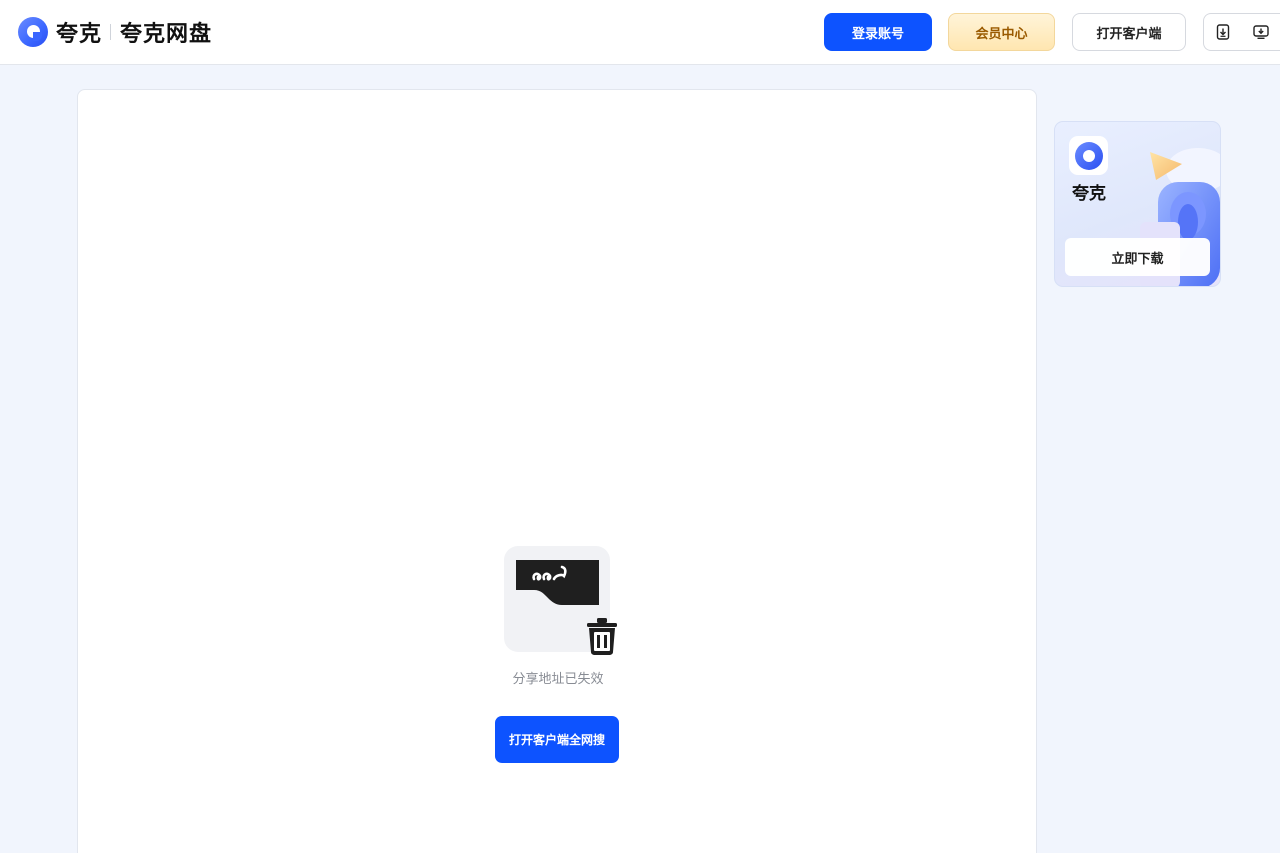 The image size is (1280, 853). I want to click on broken-link-trash-icon, so click(560, 601).